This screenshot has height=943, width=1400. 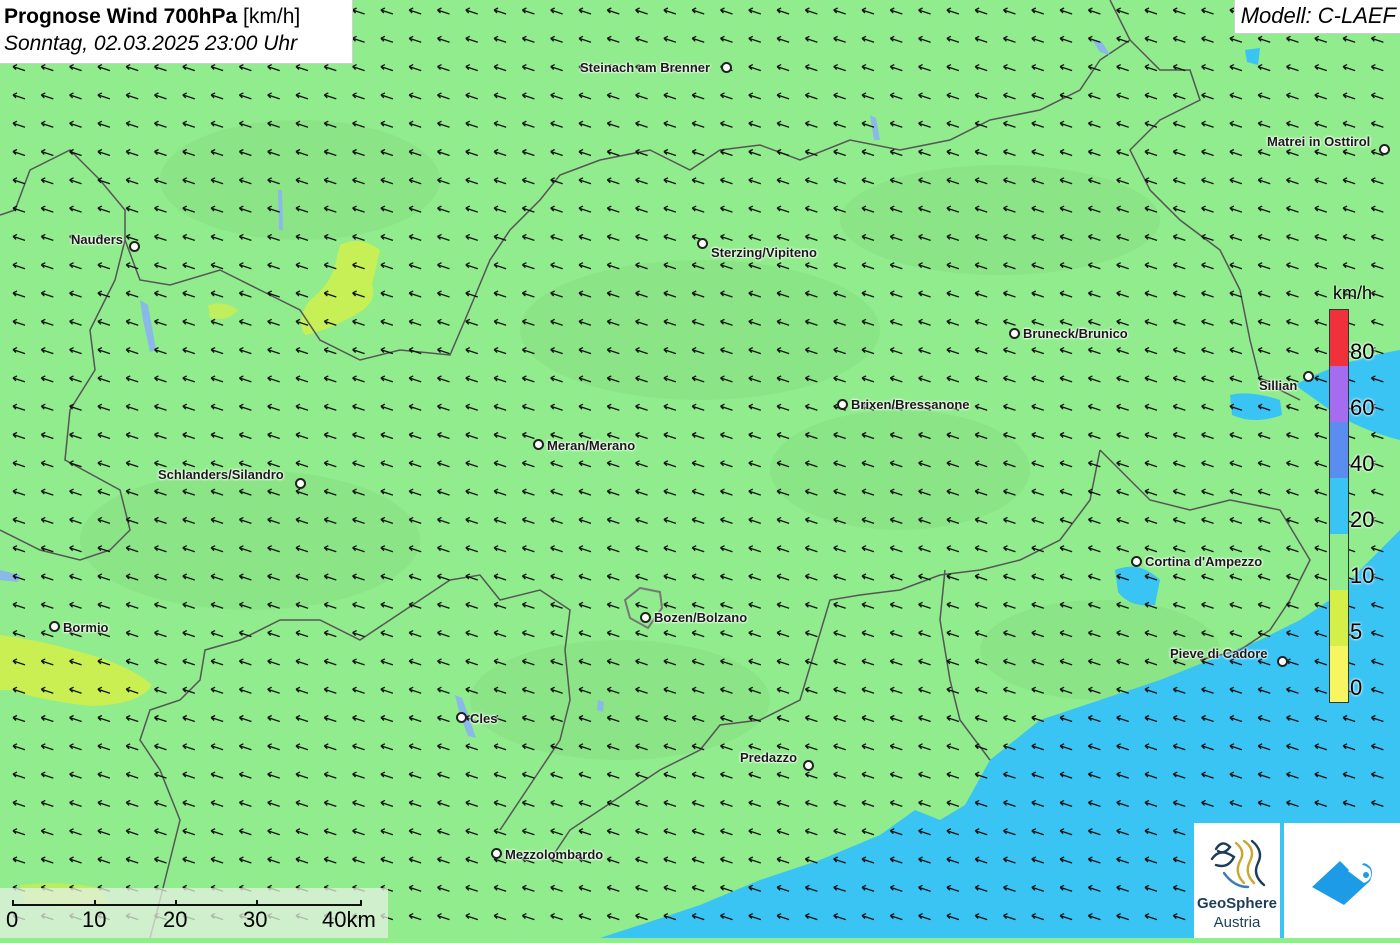 What do you see at coordinates (554, 854) in the screenshot?
I see `city-label: Mezzolombardo` at bounding box center [554, 854].